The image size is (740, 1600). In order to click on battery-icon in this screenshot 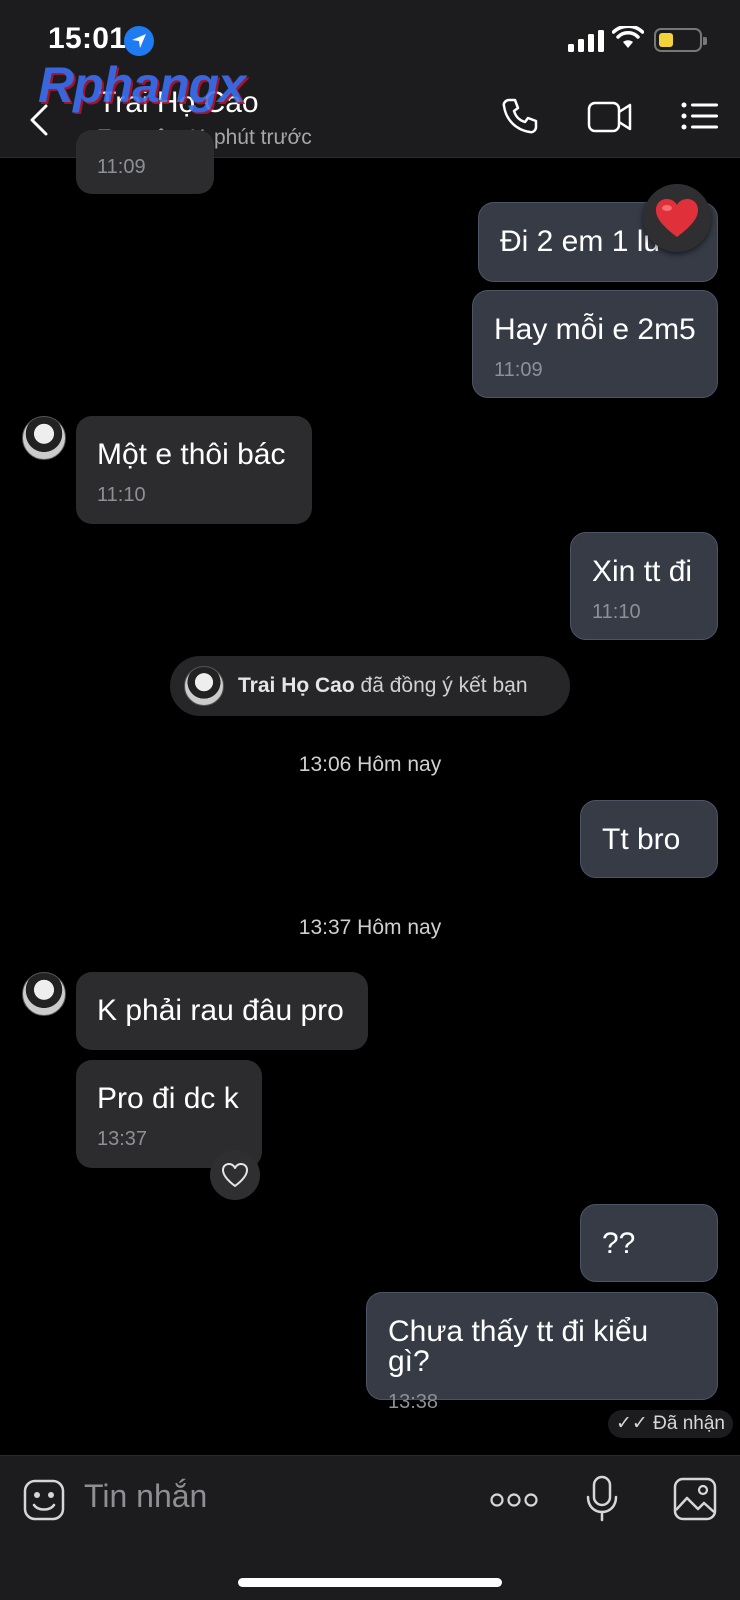, I will do `click(680, 40)`.